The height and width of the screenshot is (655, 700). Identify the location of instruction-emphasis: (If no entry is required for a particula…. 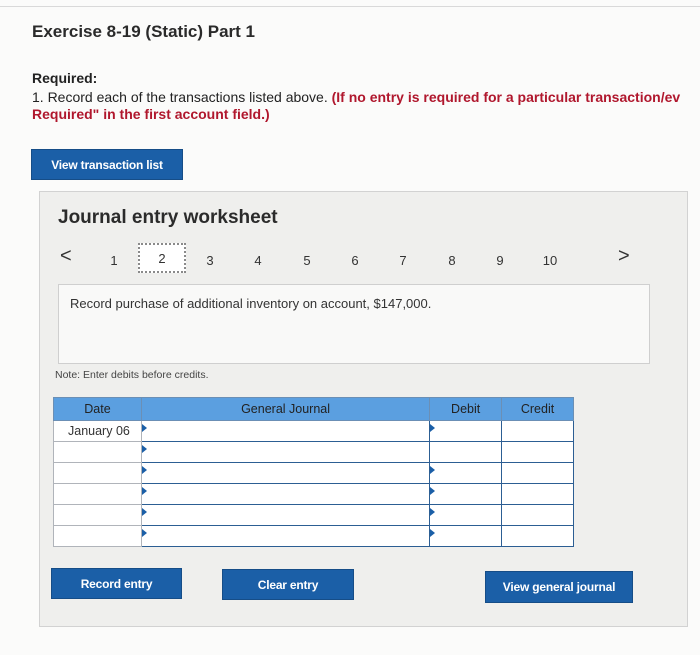
(506, 97).